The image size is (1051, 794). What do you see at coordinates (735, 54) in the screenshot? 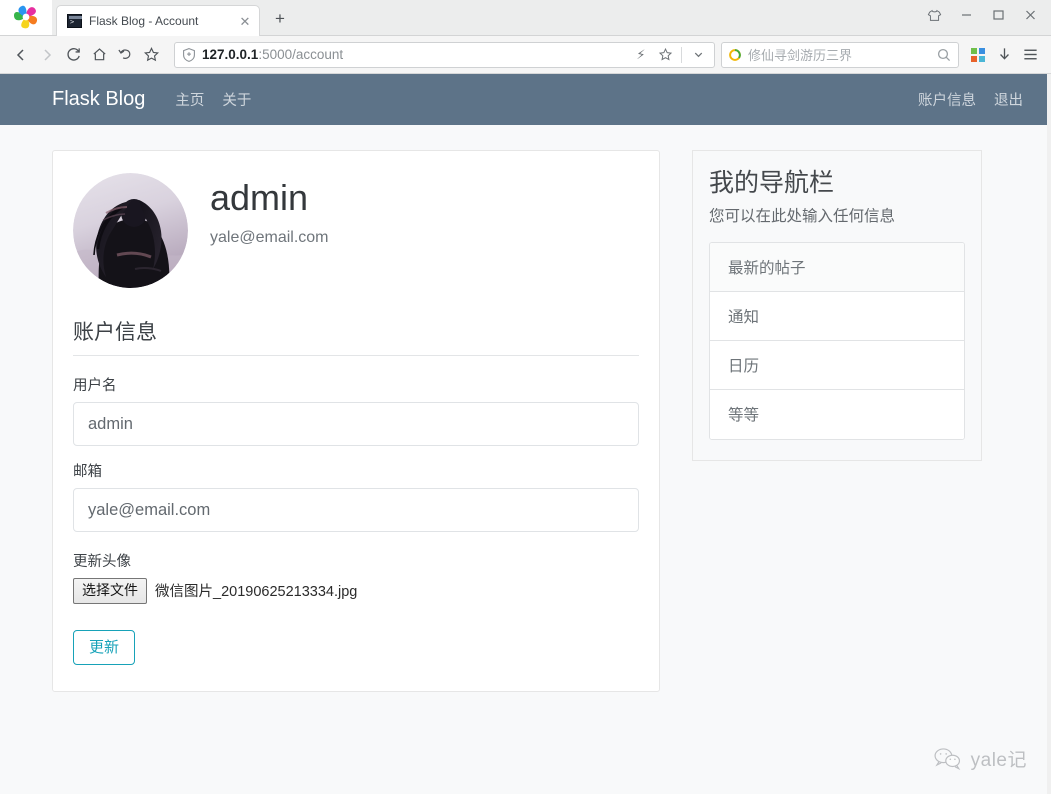
I see `360-search-logo` at bounding box center [735, 54].